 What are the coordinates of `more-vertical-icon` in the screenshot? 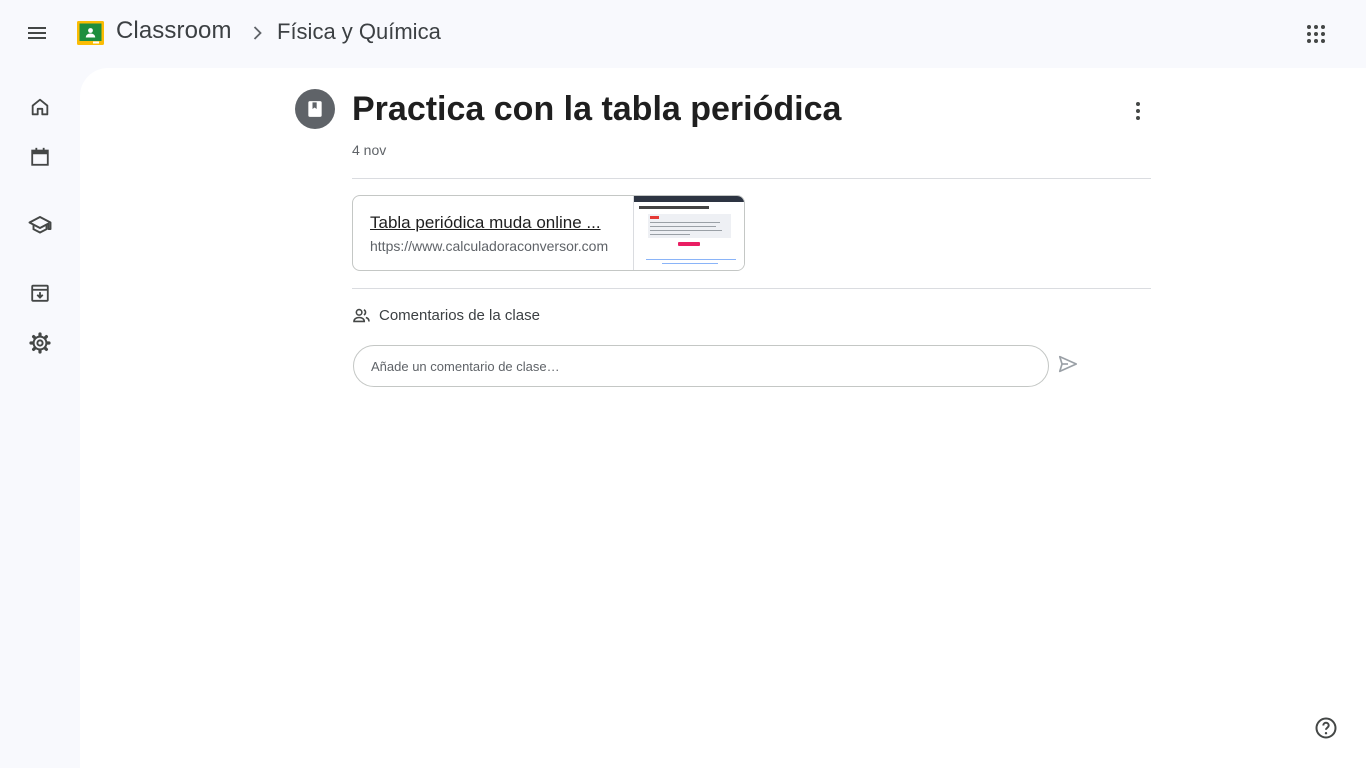 It's located at (1138, 111).